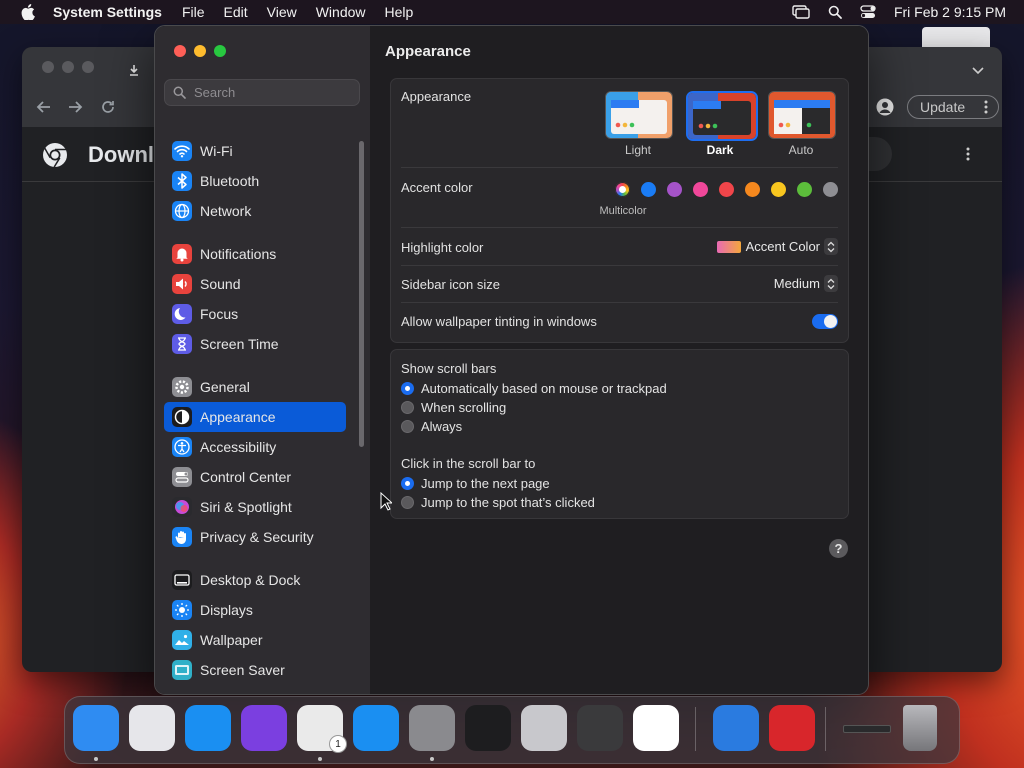 The width and height of the screenshot is (1024, 768). I want to click on menu-bar-clock: Fri Feb 2 9:15 PM, so click(950, 12).